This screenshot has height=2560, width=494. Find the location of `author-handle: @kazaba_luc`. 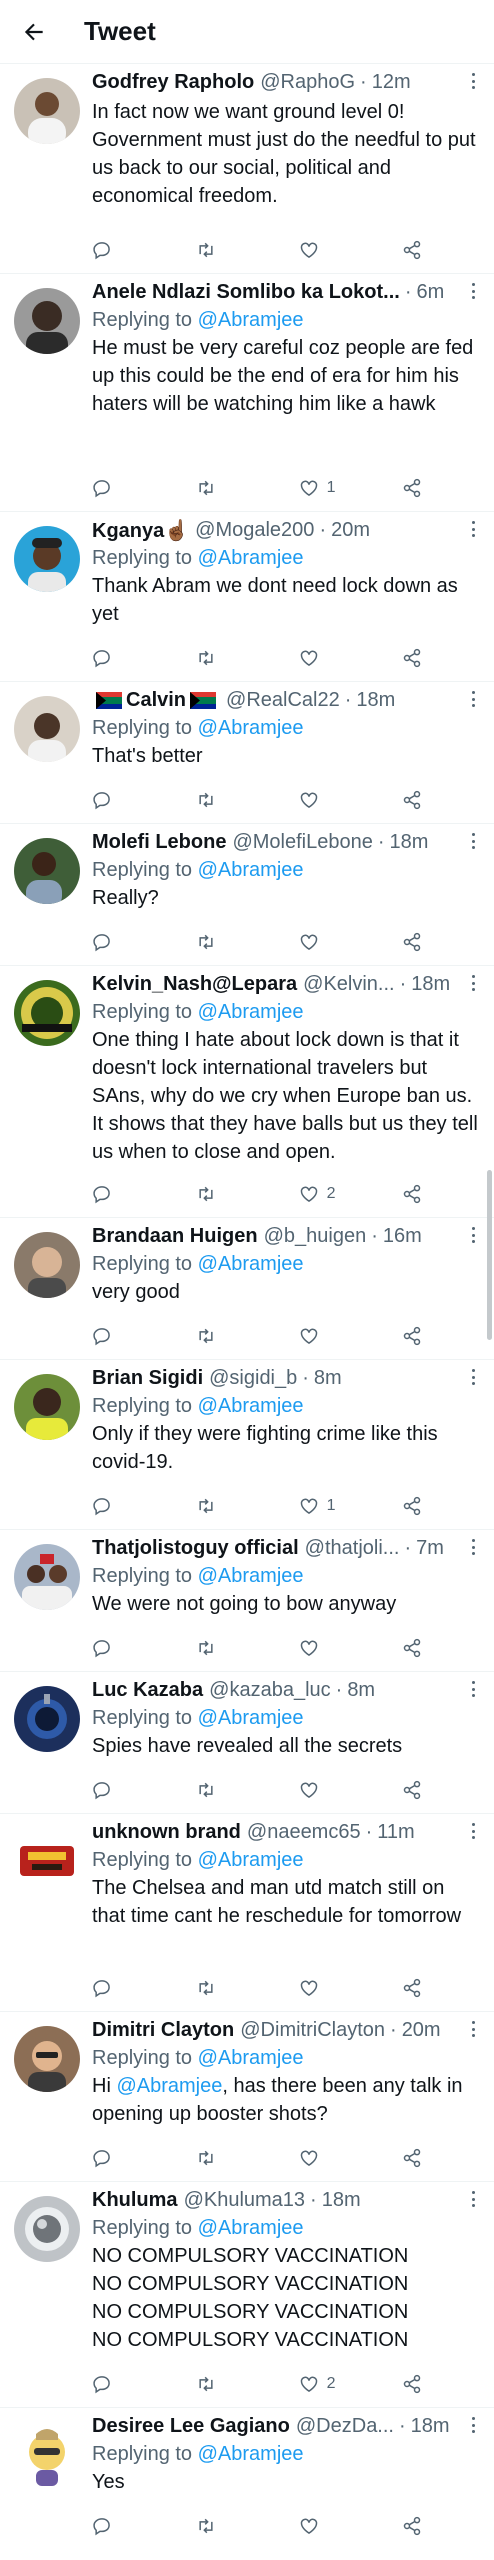

author-handle: @kazaba_luc is located at coordinates (269, 1690).